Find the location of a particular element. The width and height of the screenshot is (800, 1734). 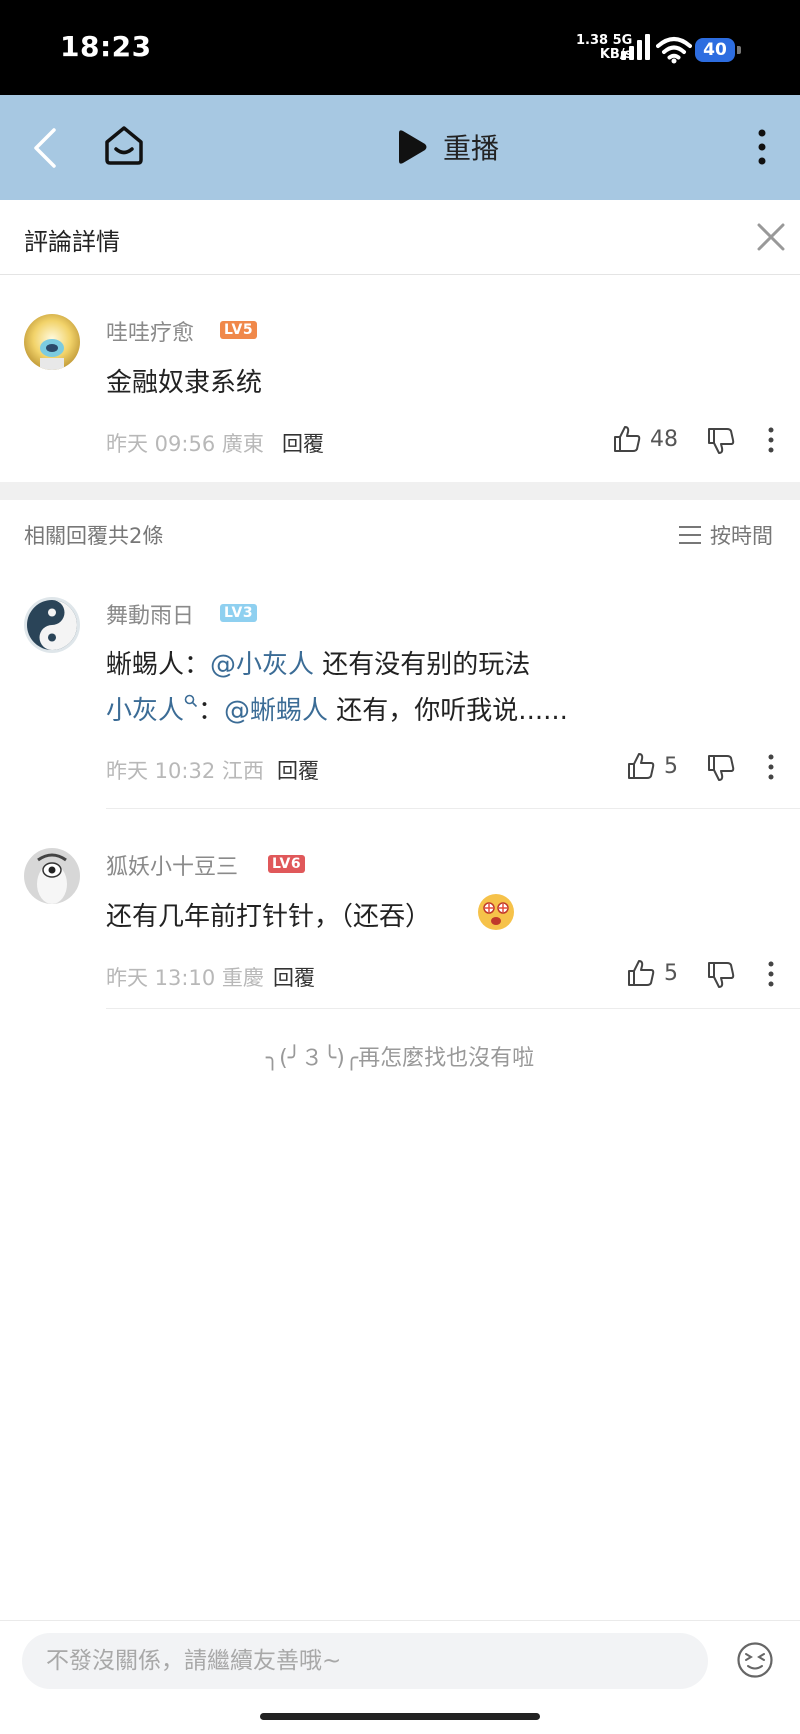

reply-username: 舞動雨日 is located at coordinates (150, 614).